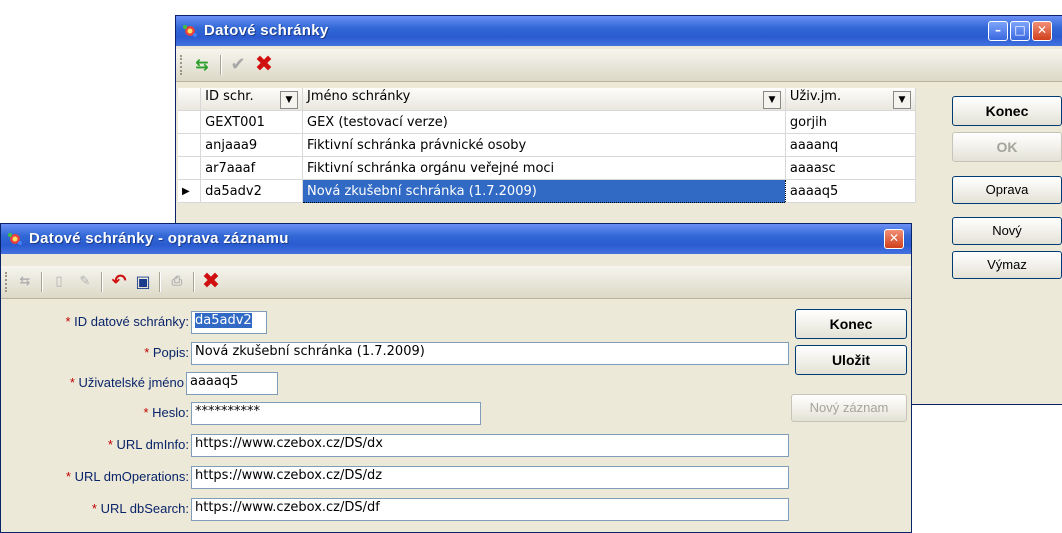 The image size is (1062, 533). I want to click on dialog-title: Datové schránky - oprava záznamu, so click(159, 238).